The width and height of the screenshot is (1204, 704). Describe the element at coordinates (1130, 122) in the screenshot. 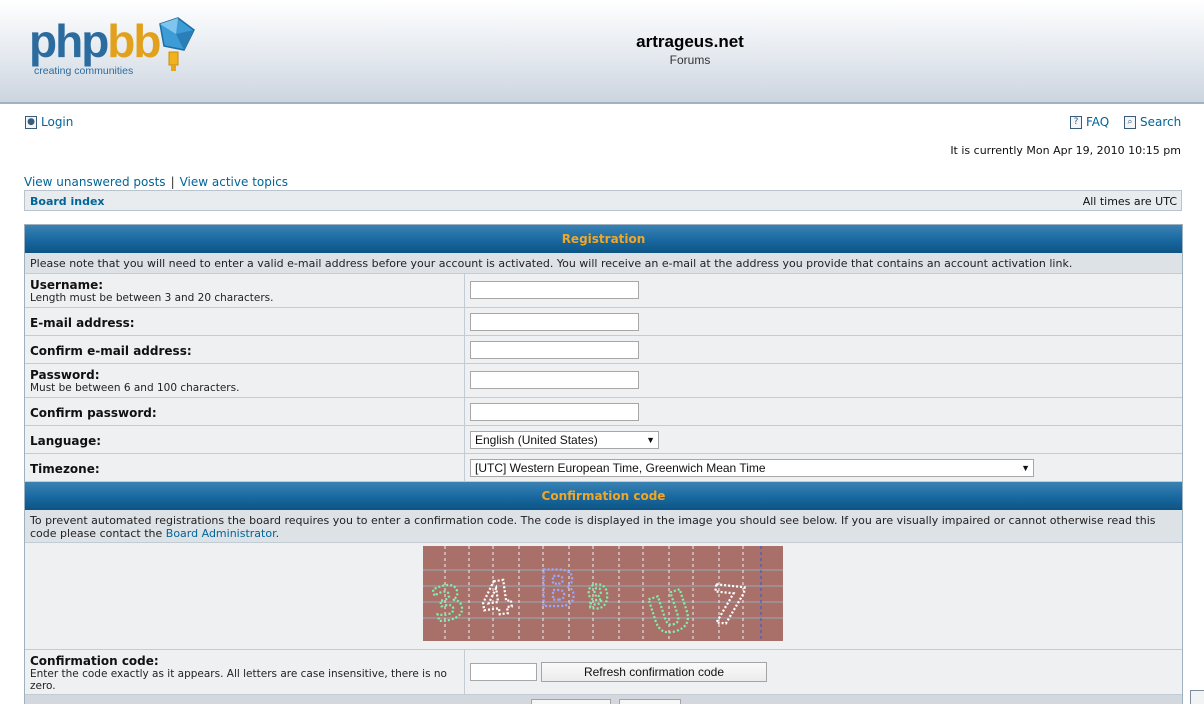

I see `search-icon: ⌕` at that location.